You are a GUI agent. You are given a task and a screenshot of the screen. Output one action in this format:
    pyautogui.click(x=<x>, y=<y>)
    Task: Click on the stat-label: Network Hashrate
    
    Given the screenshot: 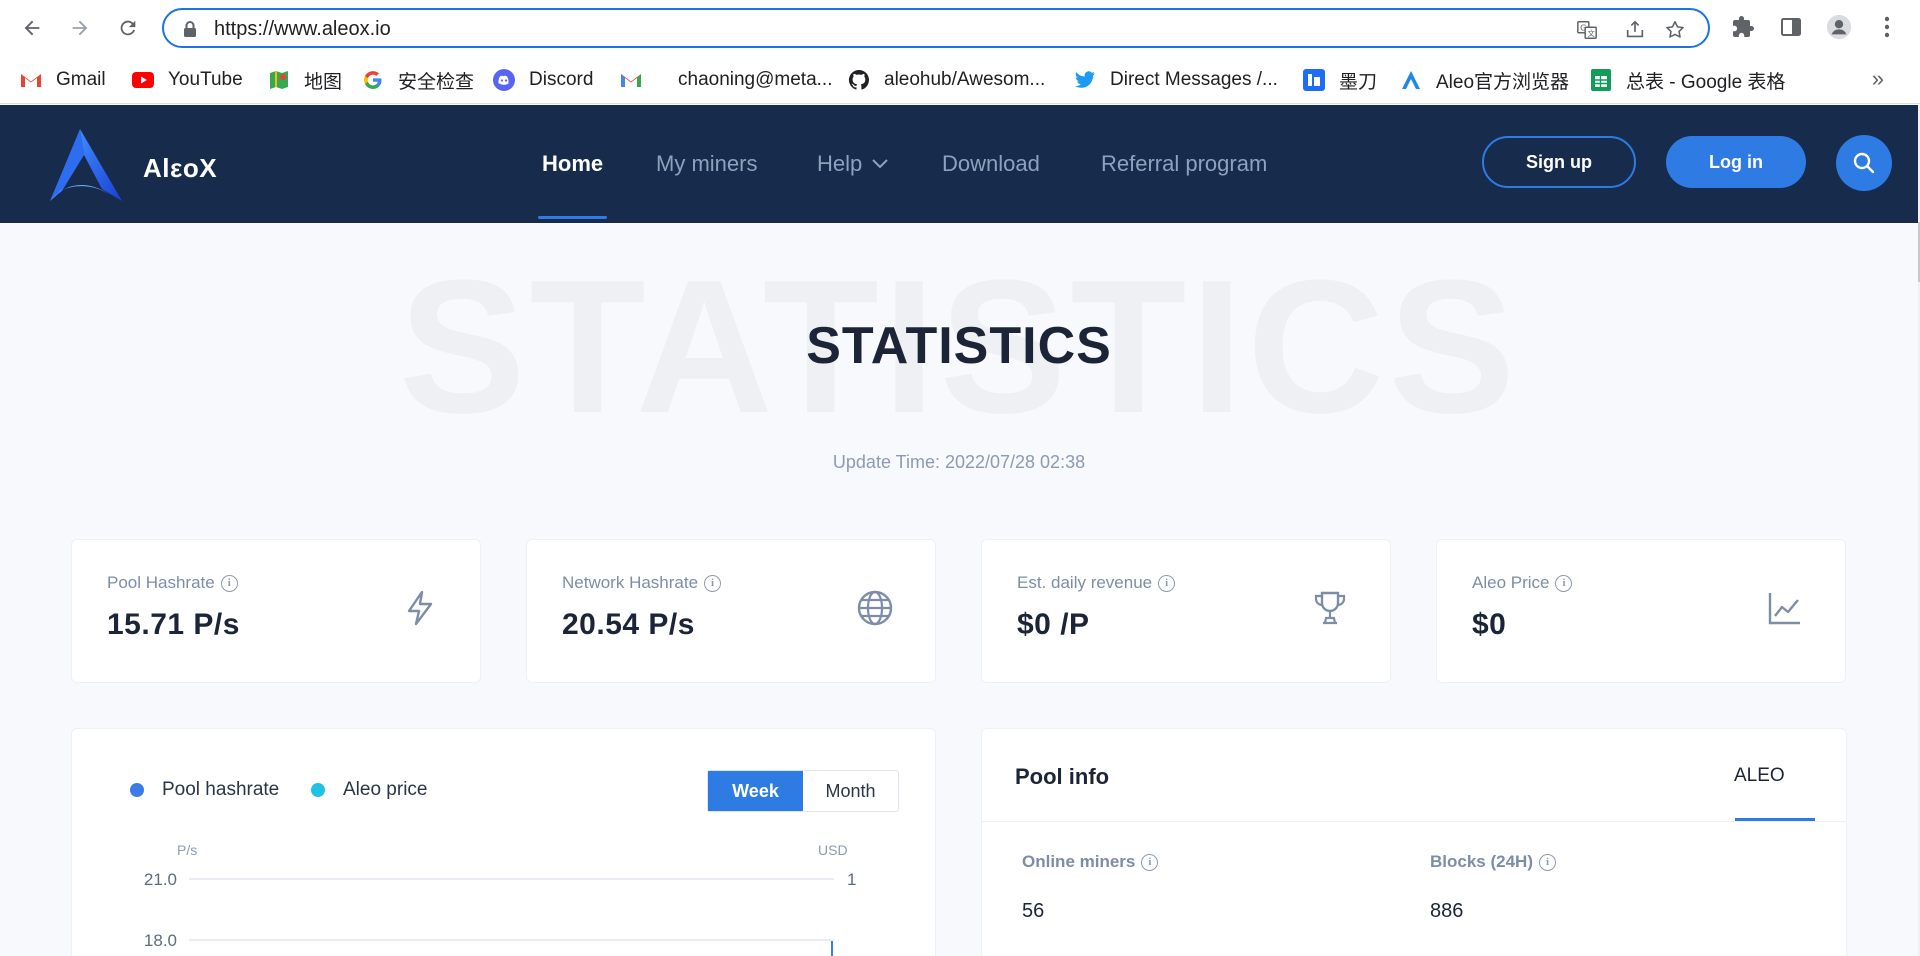 What is the action you would take?
    pyautogui.click(x=630, y=582)
    